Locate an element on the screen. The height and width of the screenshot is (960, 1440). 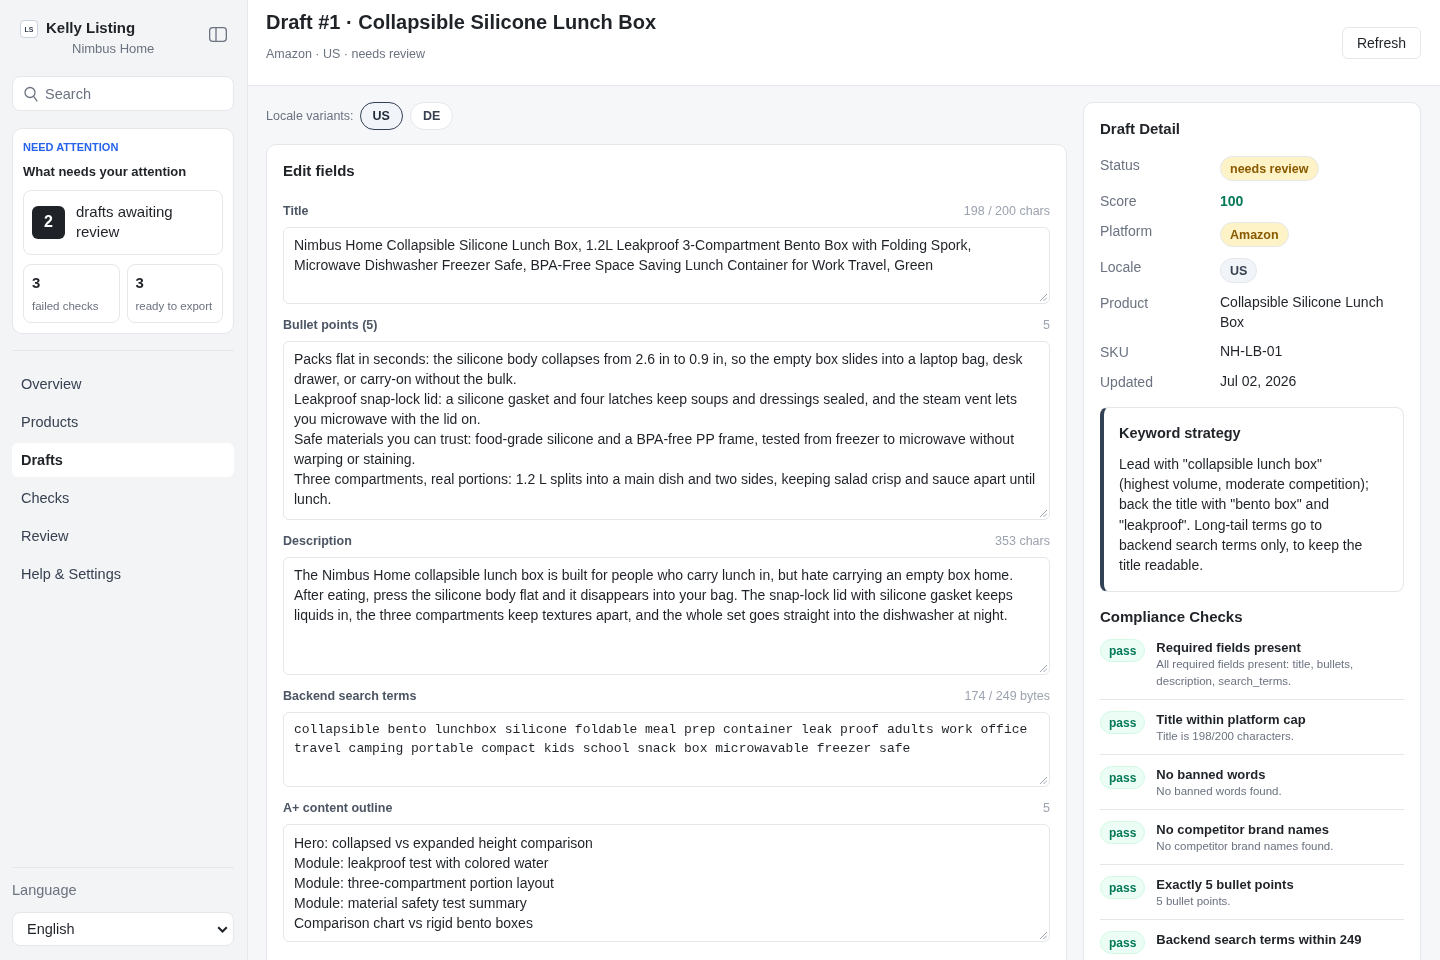
score-value: 100 is located at coordinates (1232, 201).